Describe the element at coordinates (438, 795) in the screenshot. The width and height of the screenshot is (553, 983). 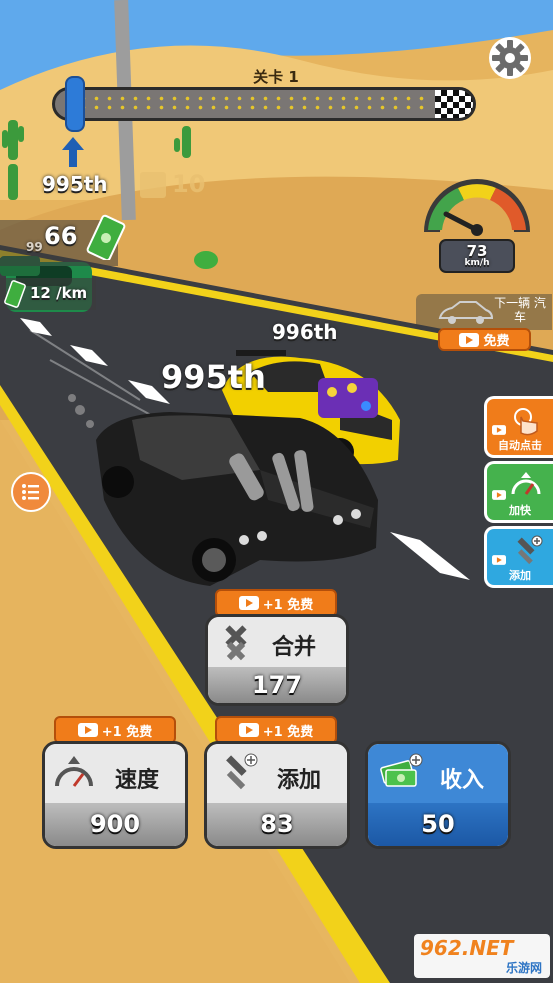
I see `income-card: 收入 50` at that location.